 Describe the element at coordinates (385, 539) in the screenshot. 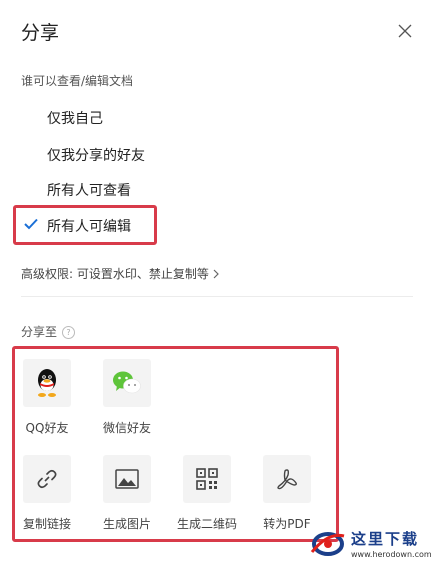

I see `watermark-title: 这里下载` at that location.